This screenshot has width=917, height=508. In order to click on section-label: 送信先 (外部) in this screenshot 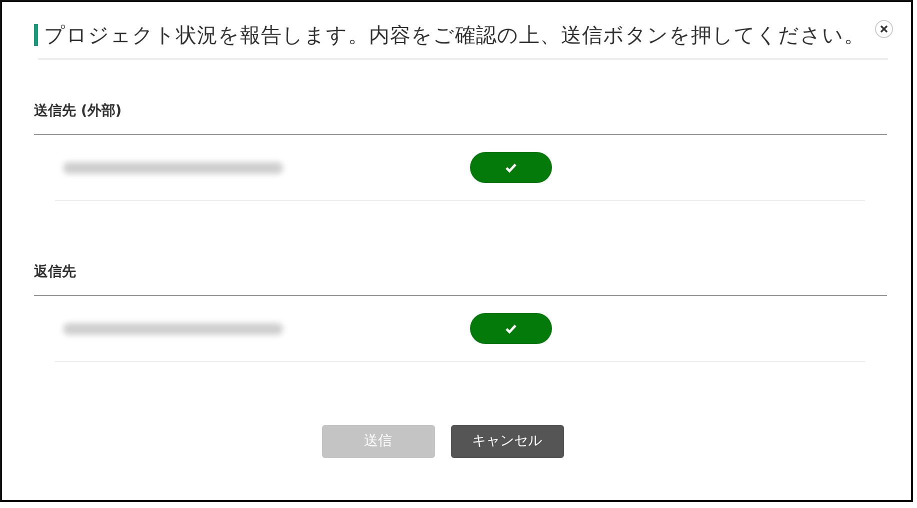, I will do `click(78, 111)`.